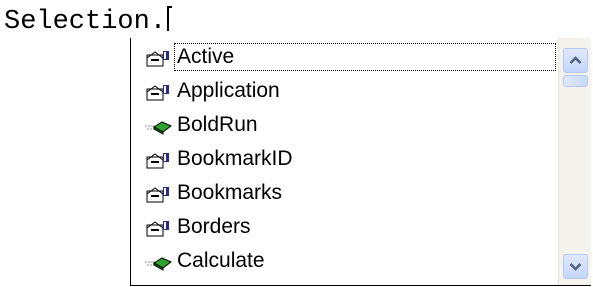 This screenshot has width=593, height=287. I want to click on scroll-up-button, so click(575, 60).